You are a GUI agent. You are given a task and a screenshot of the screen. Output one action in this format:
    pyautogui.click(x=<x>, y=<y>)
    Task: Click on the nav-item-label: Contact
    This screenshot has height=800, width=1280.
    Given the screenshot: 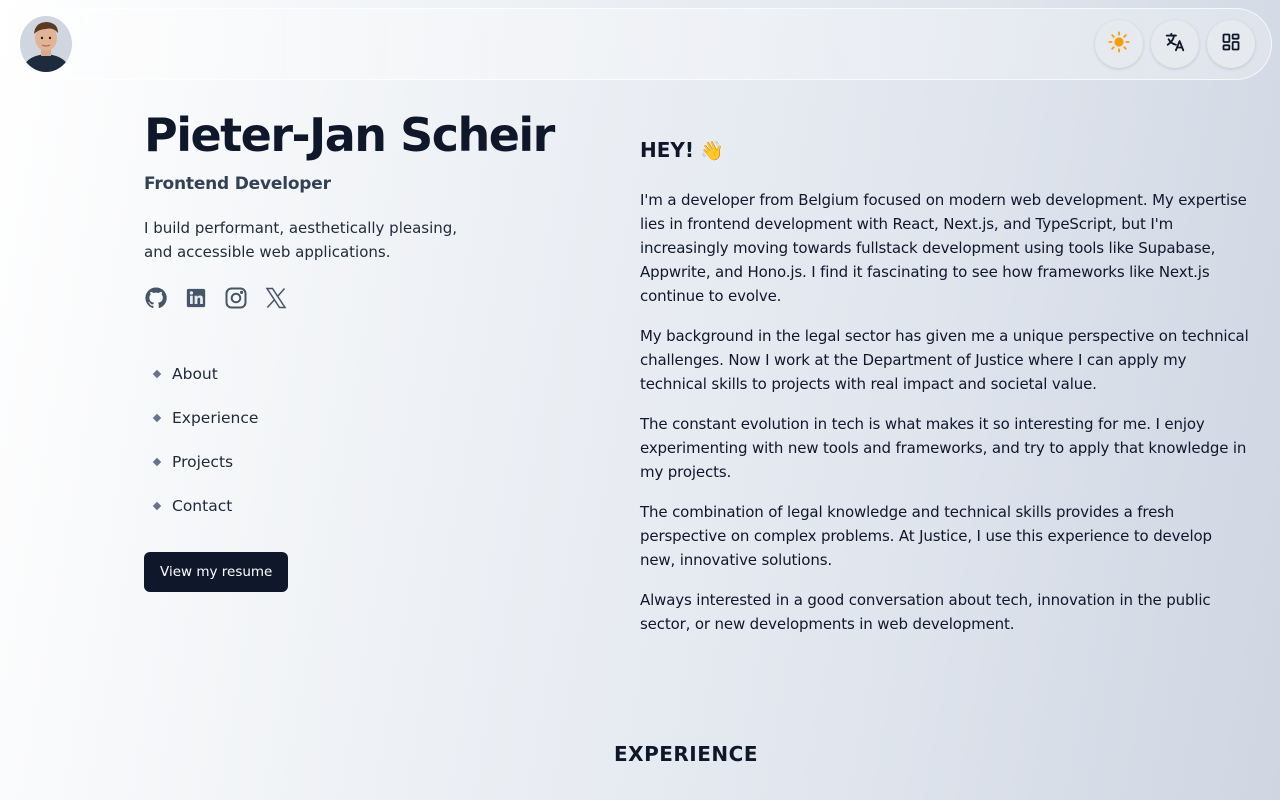 What is the action you would take?
    pyautogui.click(x=202, y=506)
    